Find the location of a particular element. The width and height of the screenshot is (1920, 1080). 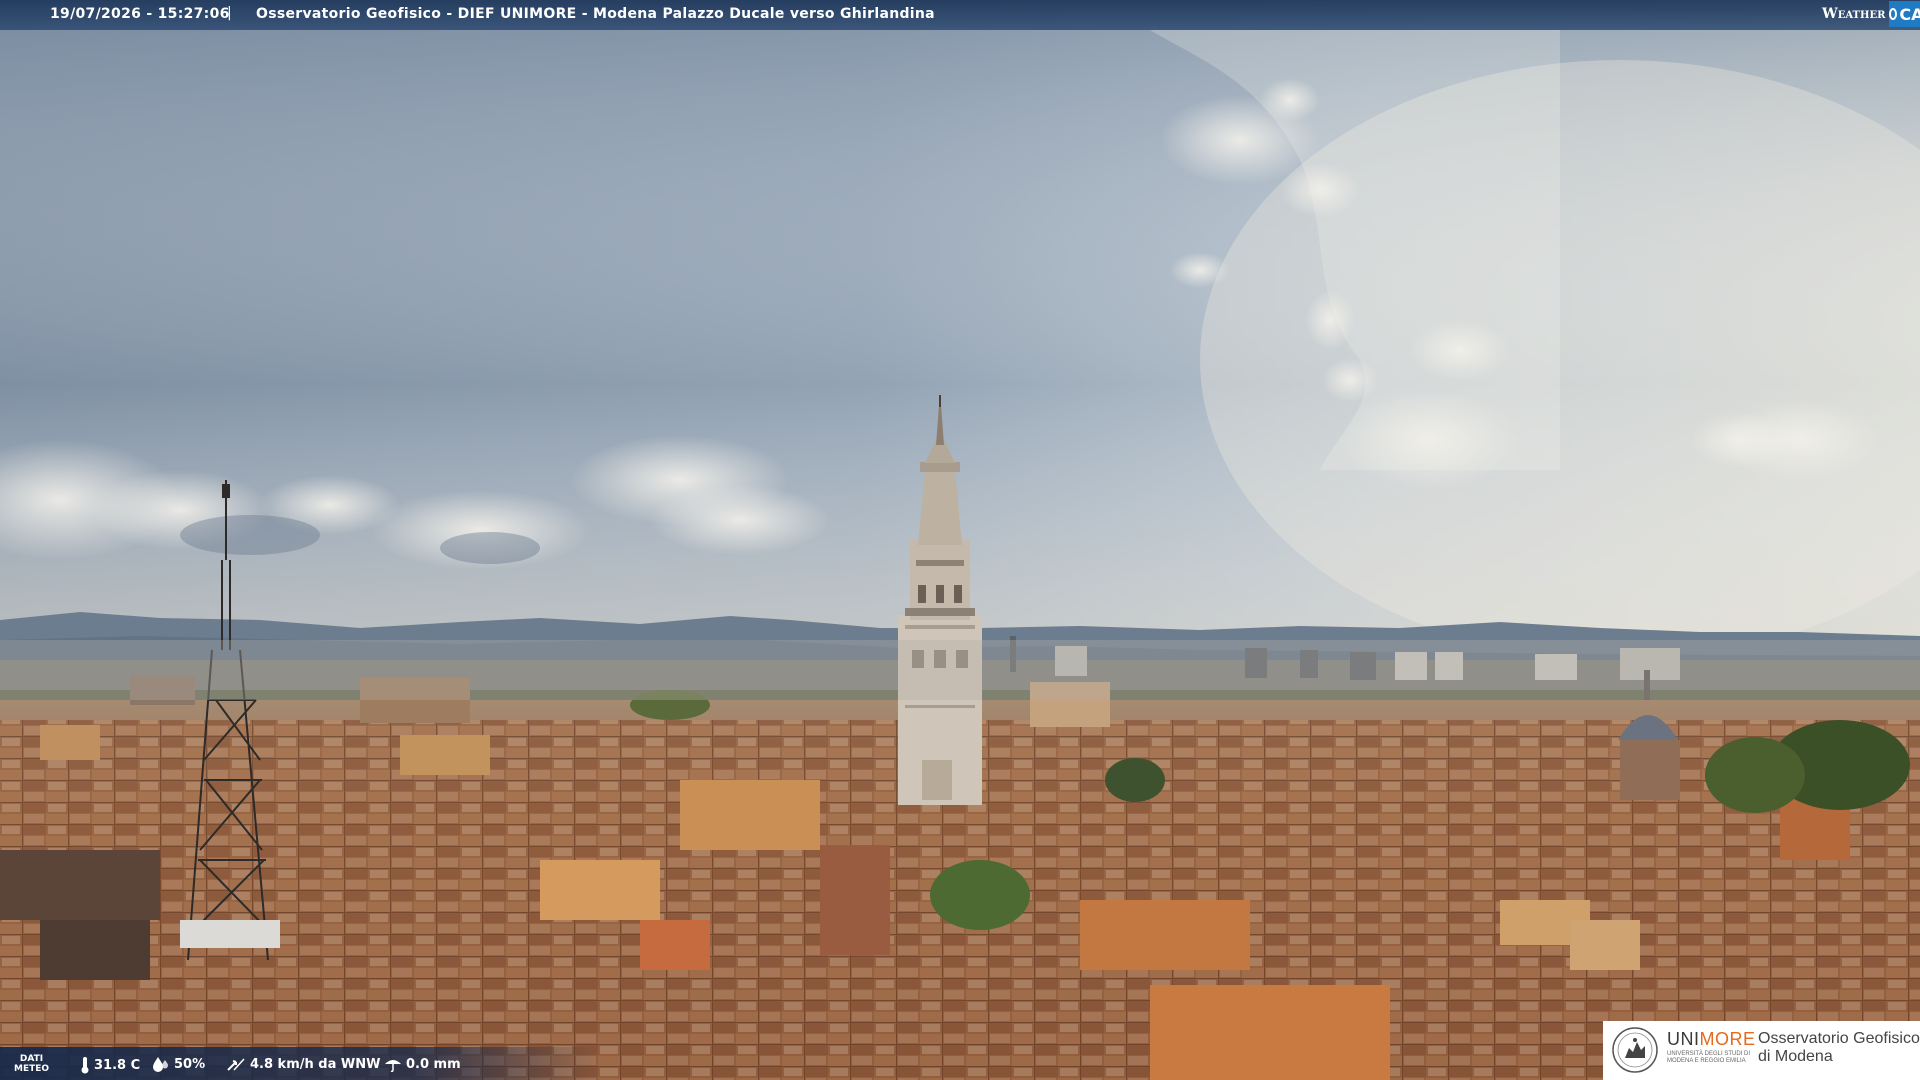

humidity-readout: 50% is located at coordinates (178, 1064).